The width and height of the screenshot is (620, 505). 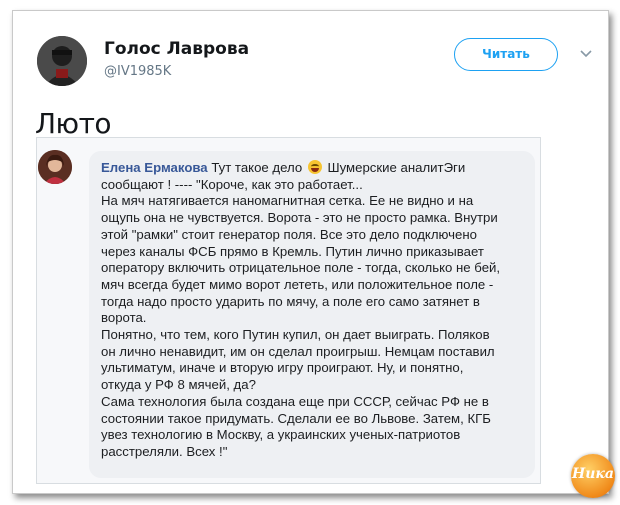 I want to click on comment-line: Шумерские аналитЭги, so click(x=396, y=167).